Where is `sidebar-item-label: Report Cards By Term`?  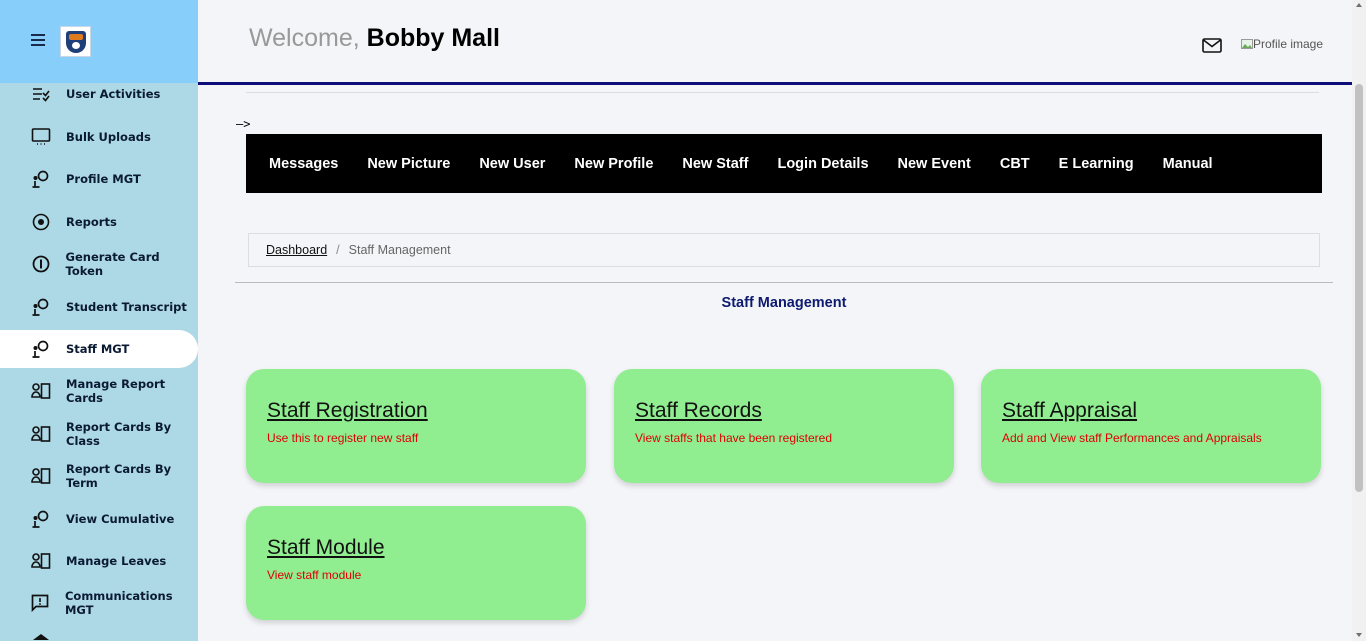
sidebar-item-label: Report Cards By Term is located at coordinates (119, 476).